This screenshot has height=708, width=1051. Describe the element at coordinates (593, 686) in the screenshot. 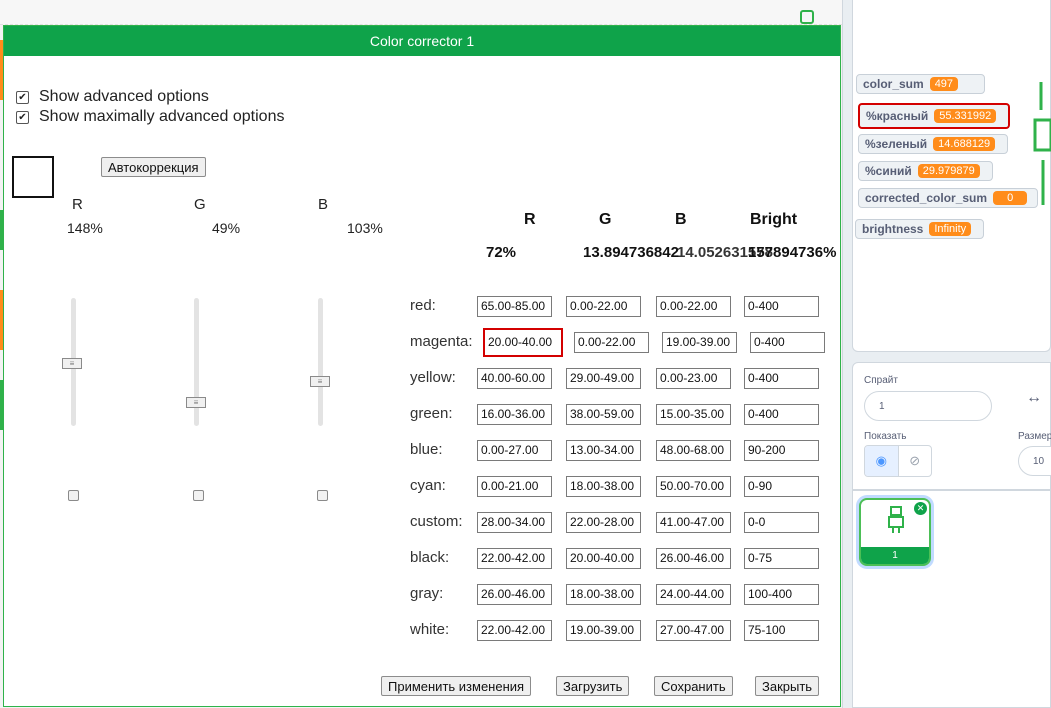

I see `load-button: Загрузить` at that location.